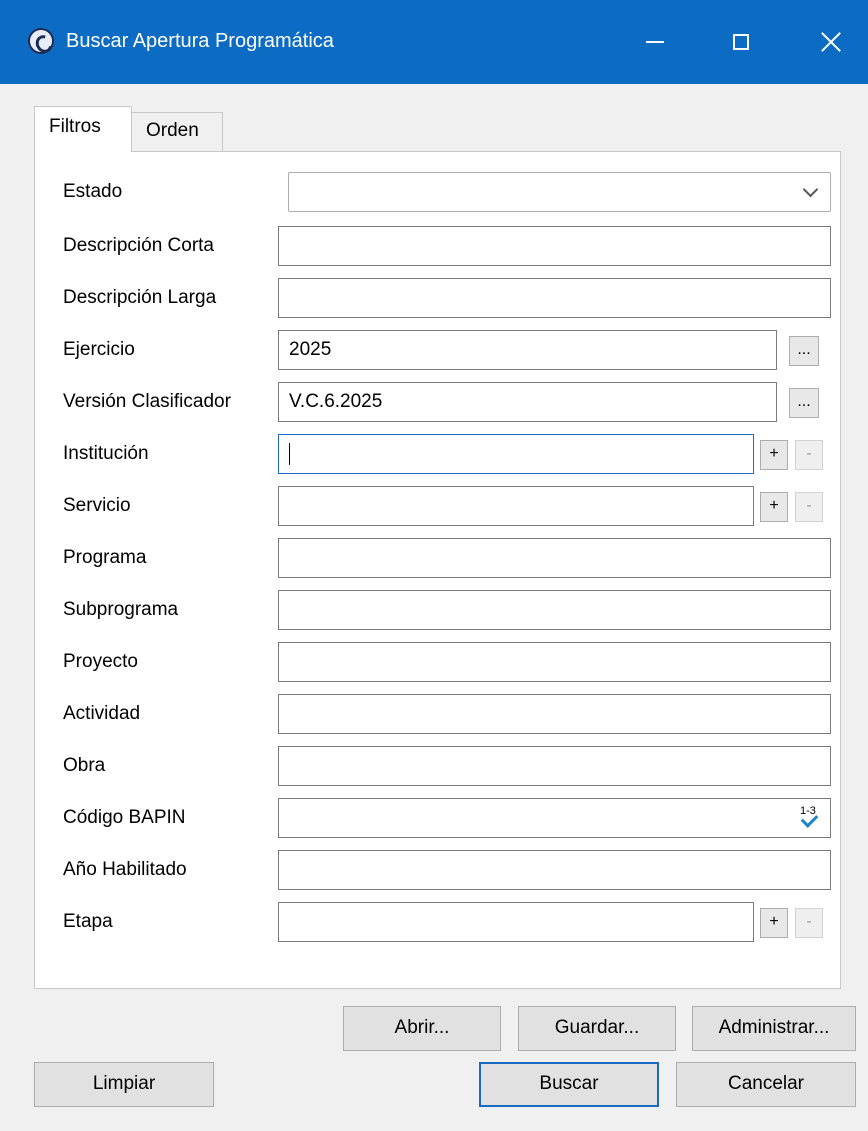 The image size is (868, 1131). Describe the element at coordinates (527, 350) in the screenshot. I see `ejercicio-input: 2025` at that location.